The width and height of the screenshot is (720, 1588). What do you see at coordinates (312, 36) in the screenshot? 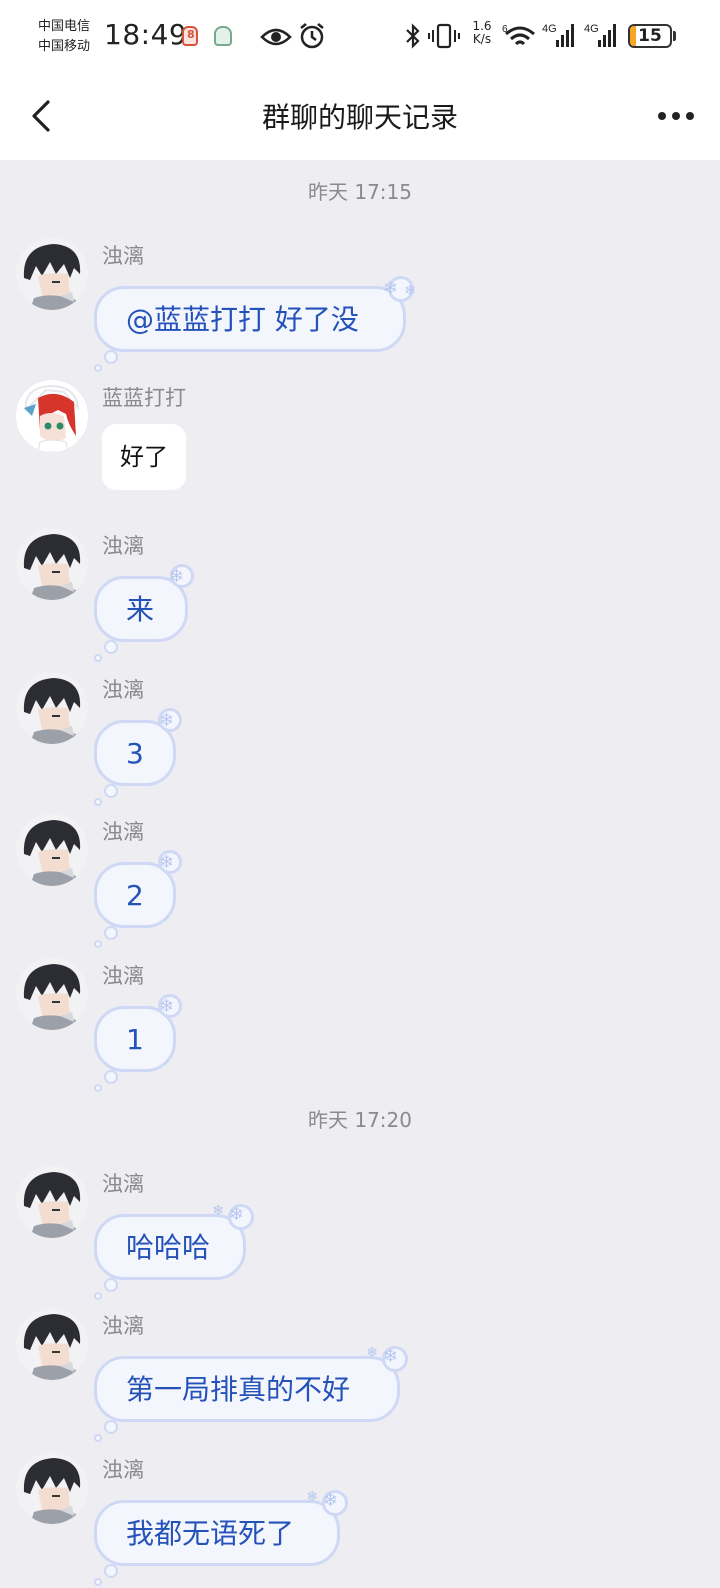
I see `alarm-icon` at bounding box center [312, 36].